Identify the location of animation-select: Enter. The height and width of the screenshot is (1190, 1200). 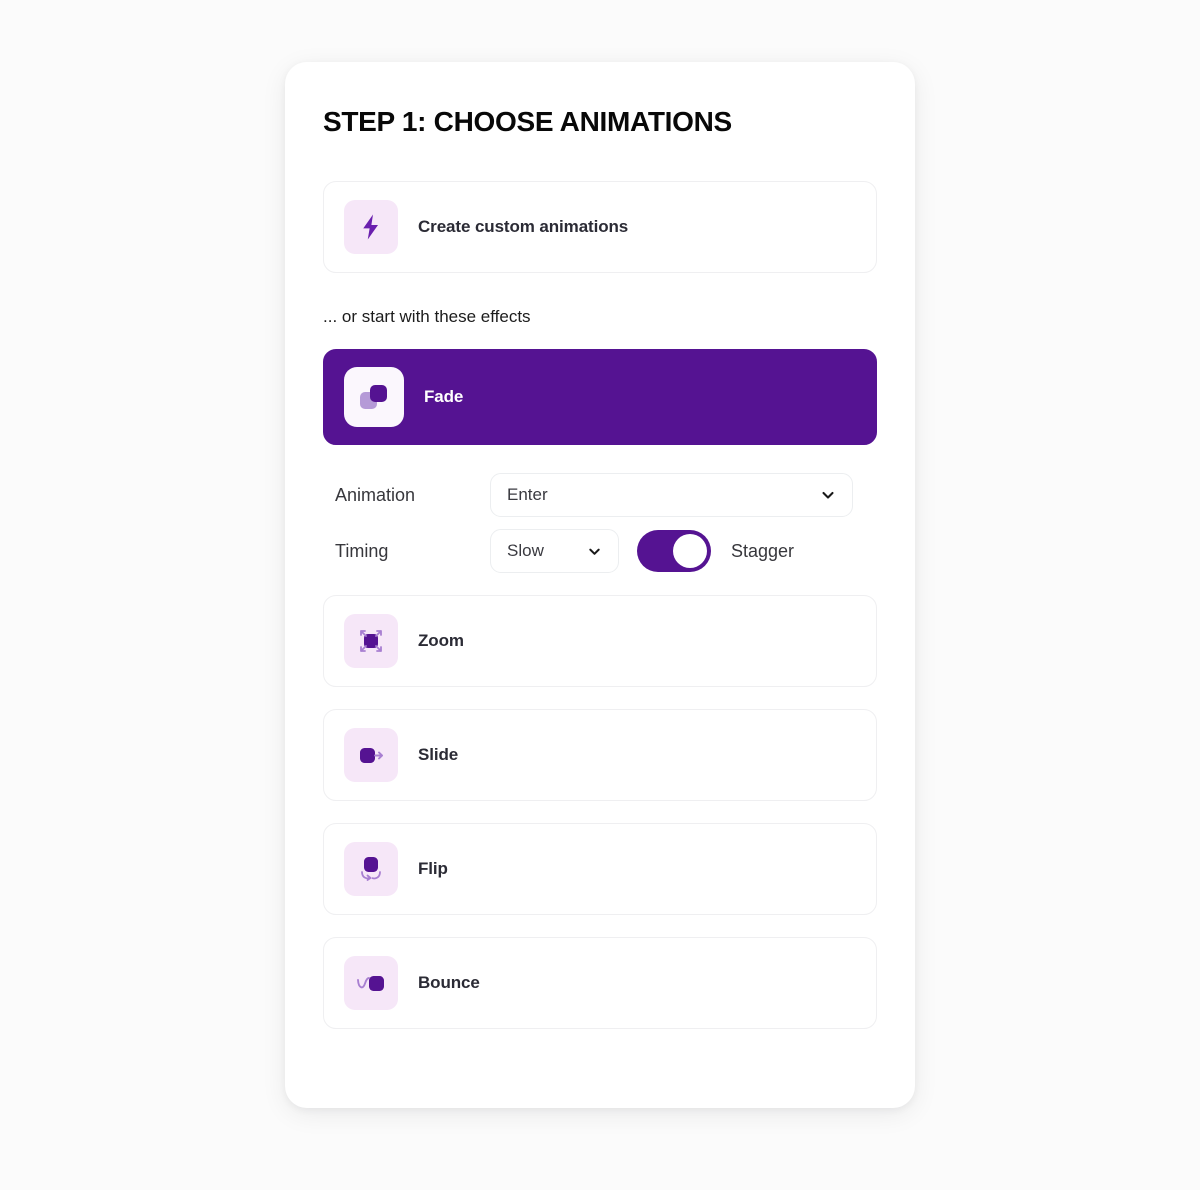
(671, 495).